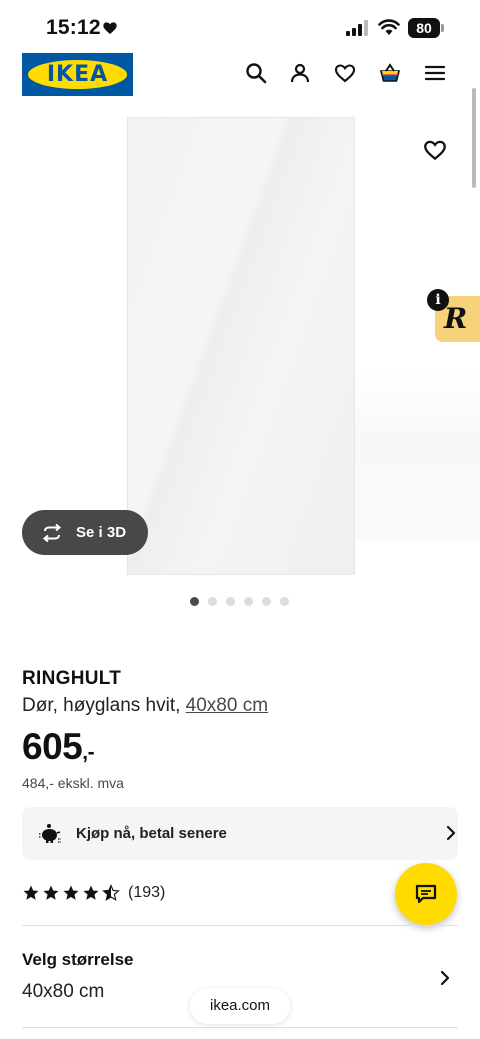 This screenshot has width=480, height=1039. I want to click on browser-url-bar: ikea.com, so click(240, 1006).